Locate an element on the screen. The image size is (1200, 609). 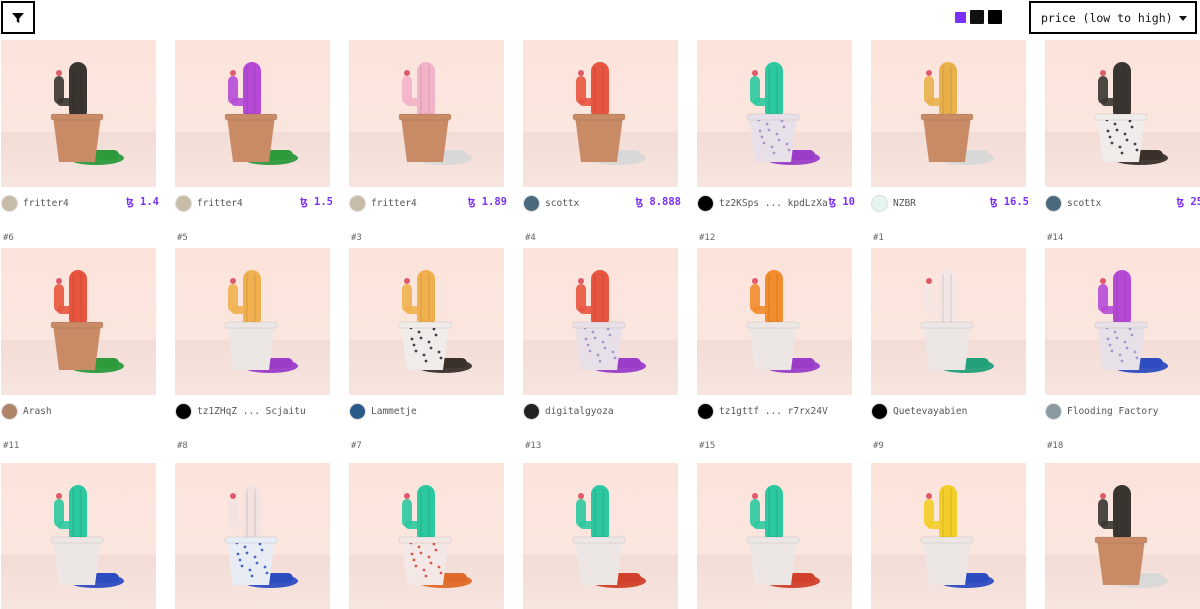
owner-name: tz1gttf ... r7rx24V is located at coordinates (773, 411).